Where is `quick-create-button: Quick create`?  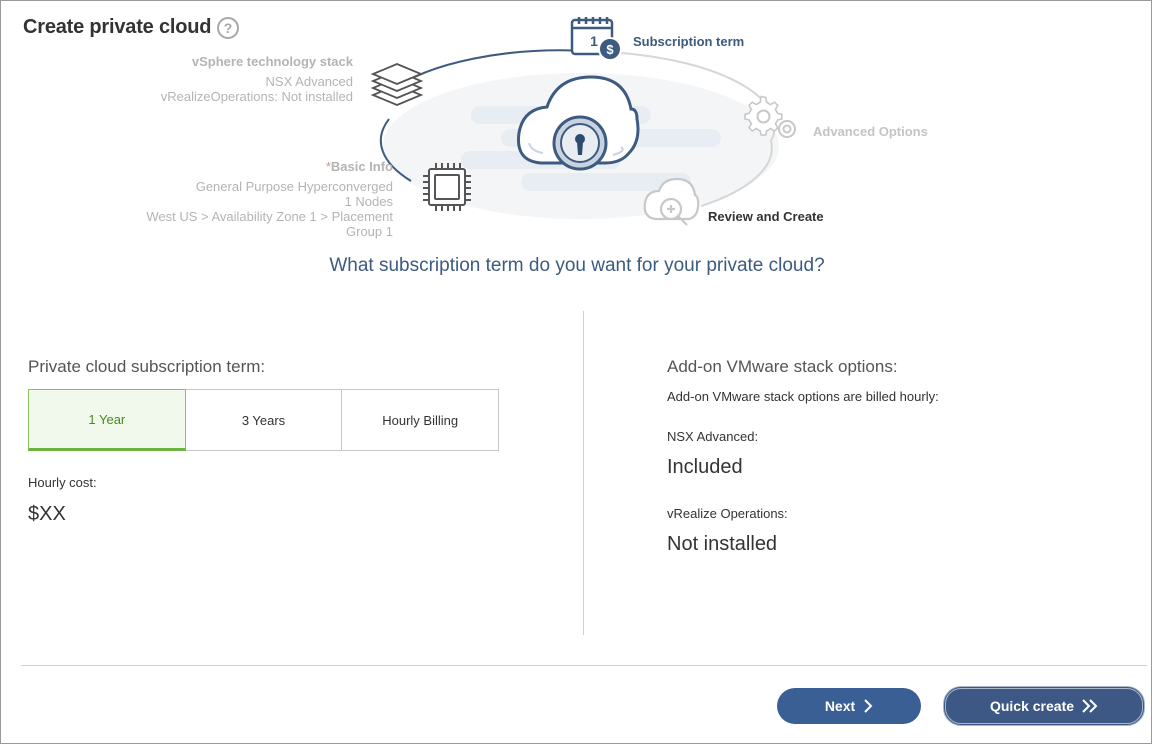
quick-create-button: Quick create is located at coordinates (1044, 706).